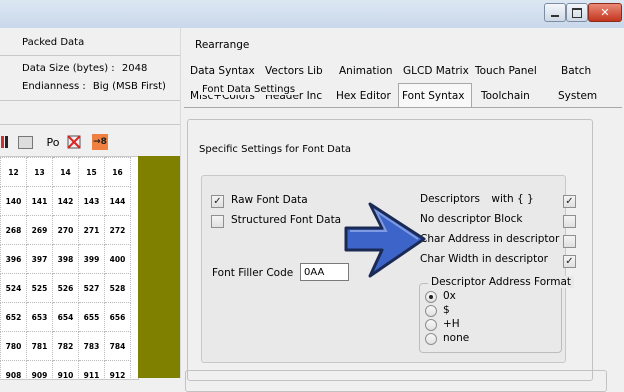 This screenshot has width=624, height=392. Describe the element at coordinates (576, 71) in the screenshot. I see `tab-batch: Batch` at that location.